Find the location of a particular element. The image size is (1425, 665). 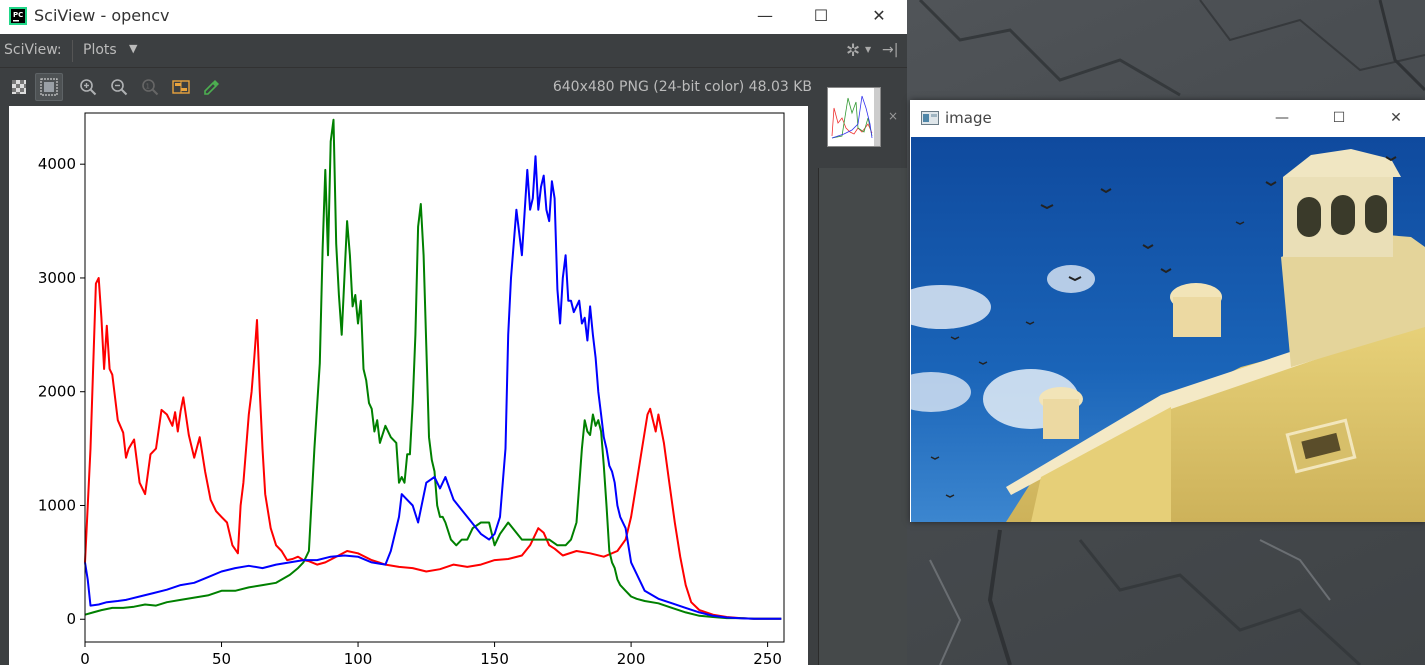

hide-panel-icon: →| is located at coordinates (890, 50).